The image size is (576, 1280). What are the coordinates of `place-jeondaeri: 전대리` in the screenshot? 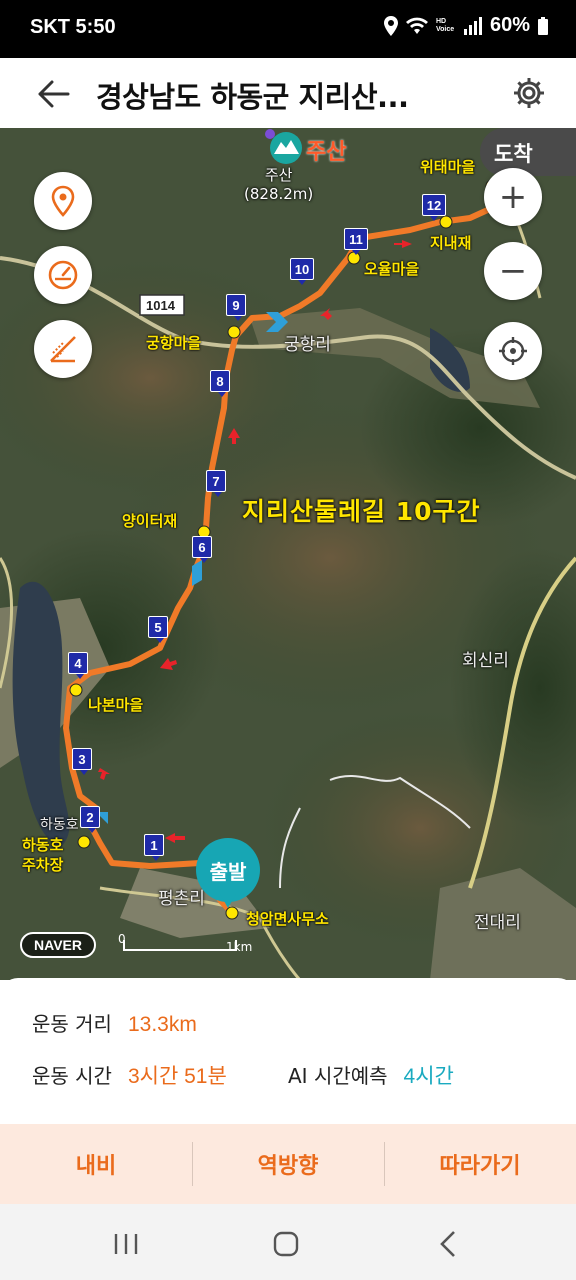 It's located at (497, 923).